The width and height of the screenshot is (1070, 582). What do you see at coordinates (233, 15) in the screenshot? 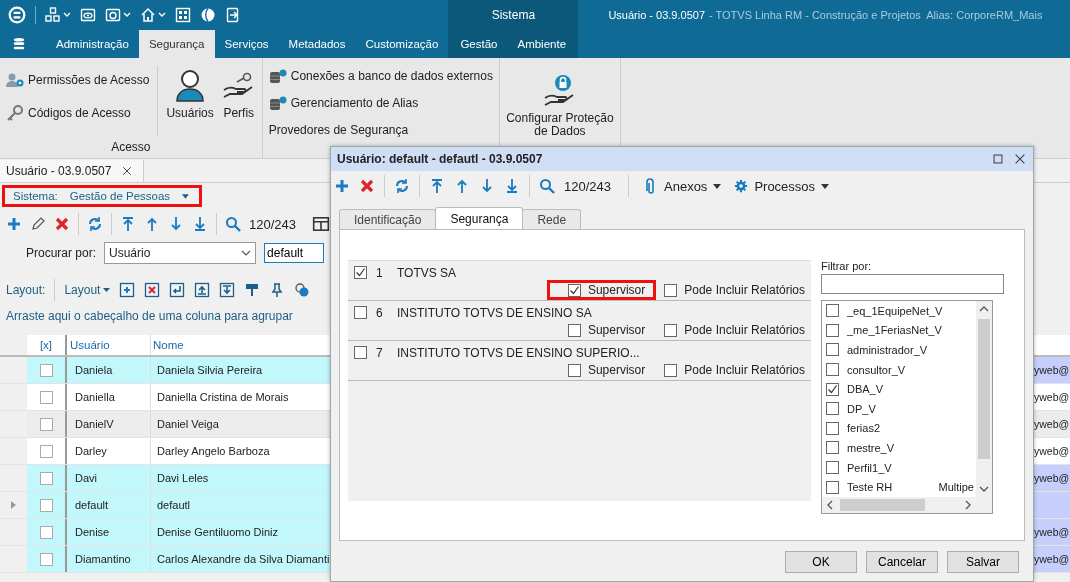
I see `exit-icon` at bounding box center [233, 15].